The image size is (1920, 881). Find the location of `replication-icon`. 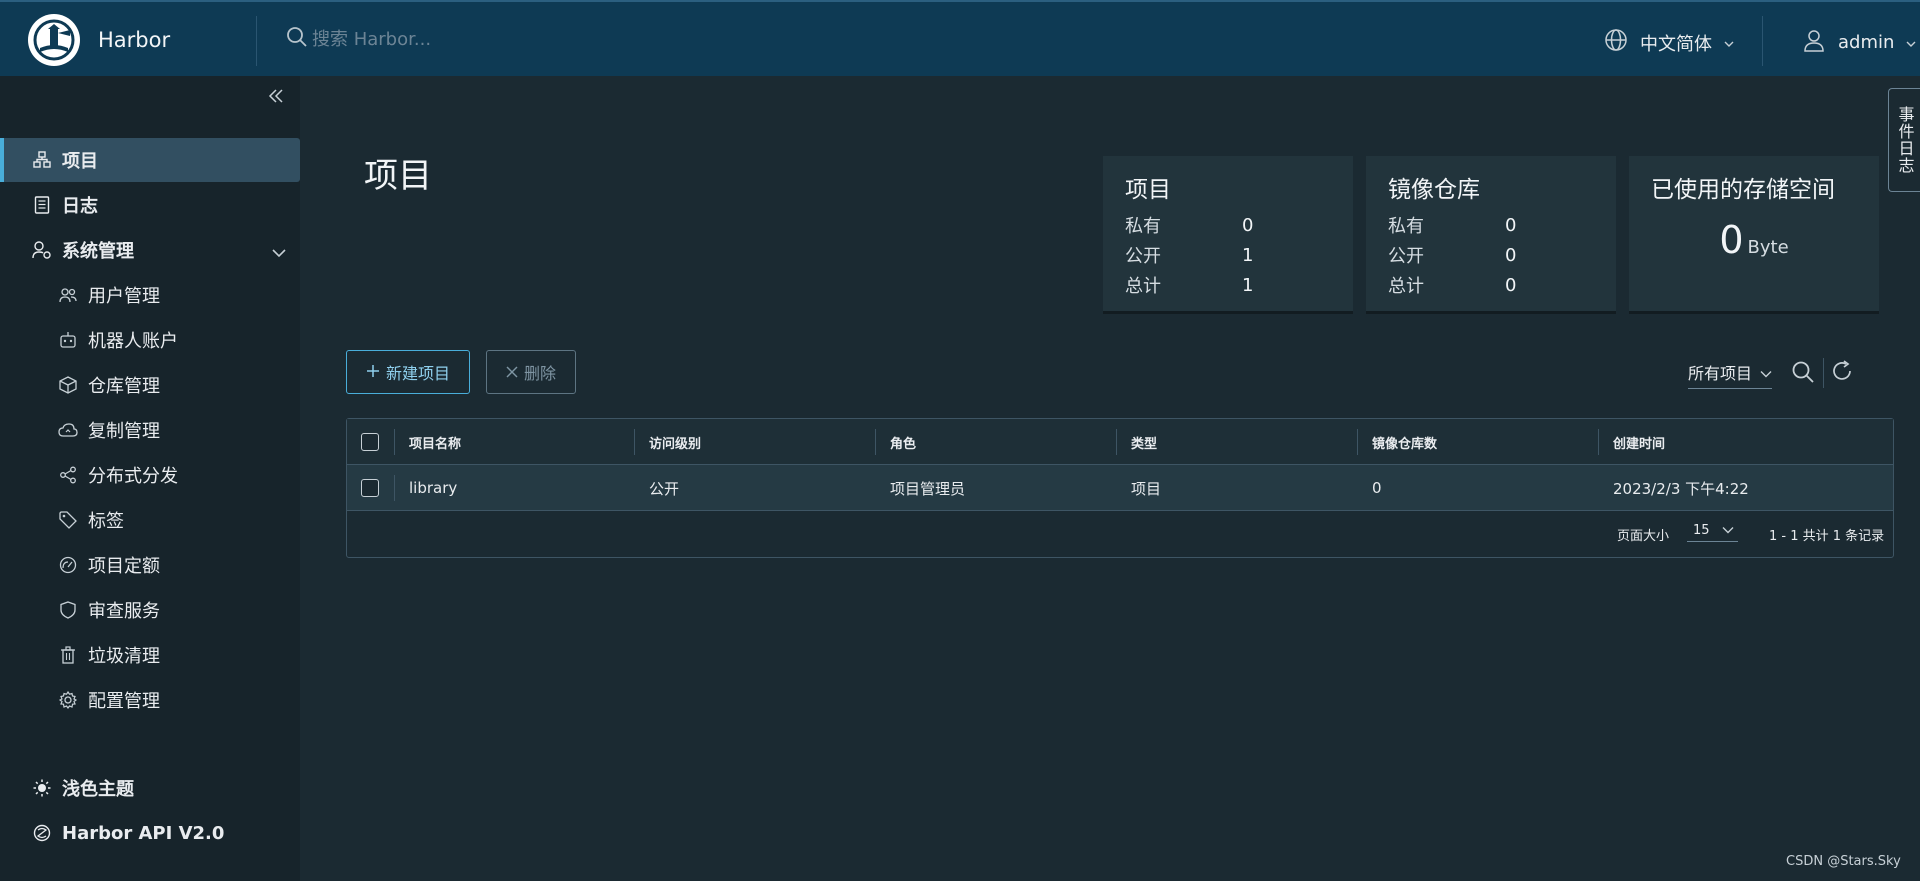

replication-icon is located at coordinates (68, 430).